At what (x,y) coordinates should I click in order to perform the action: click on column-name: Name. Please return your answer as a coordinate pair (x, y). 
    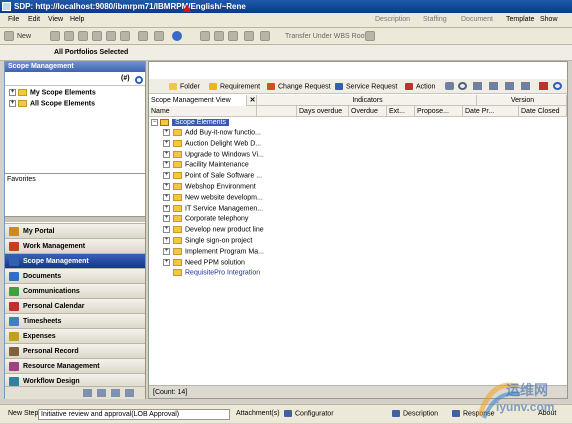
    Looking at the image, I should click on (203, 111).